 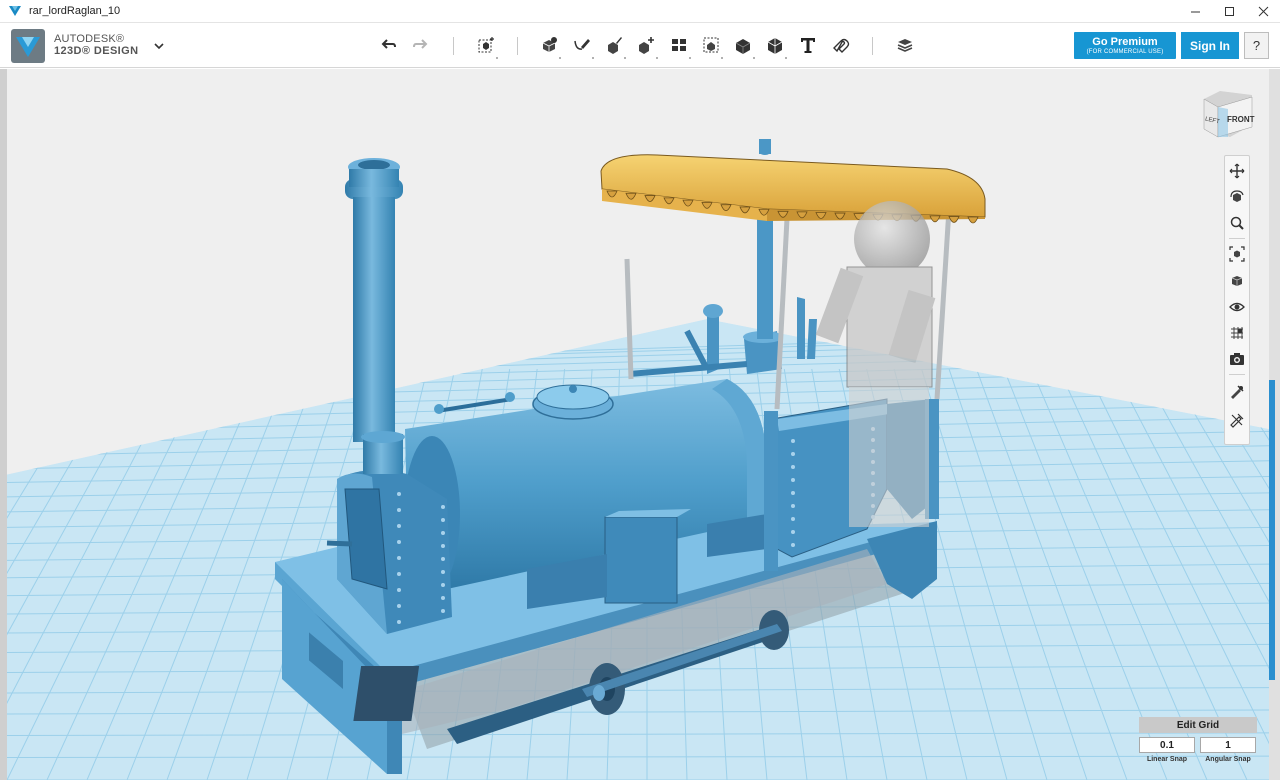 I want to click on transform-icon, so click(x=486, y=45).